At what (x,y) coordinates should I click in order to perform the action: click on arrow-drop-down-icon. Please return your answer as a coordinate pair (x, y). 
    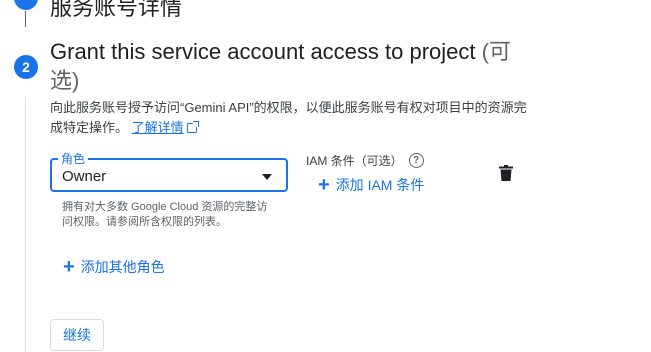
    Looking at the image, I should click on (267, 177).